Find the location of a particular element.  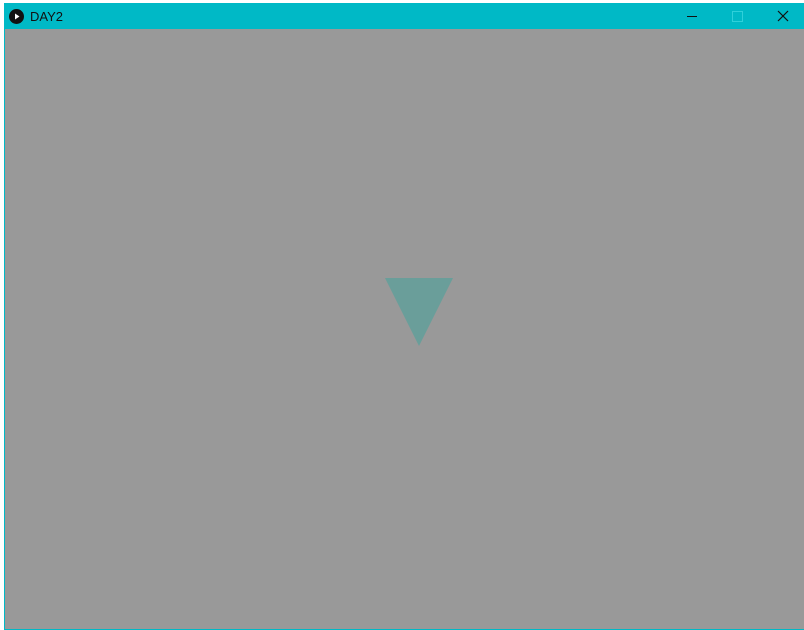

minimize-icon is located at coordinates (692, 16).